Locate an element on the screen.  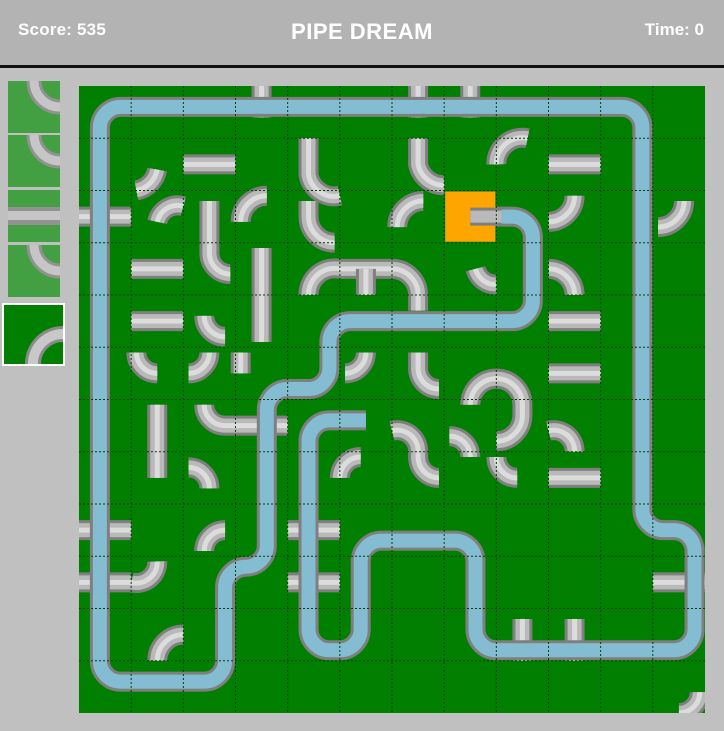
game-hud: Score: 535 PIPE DREAM Time: 0 is located at coordinates (362, 34).